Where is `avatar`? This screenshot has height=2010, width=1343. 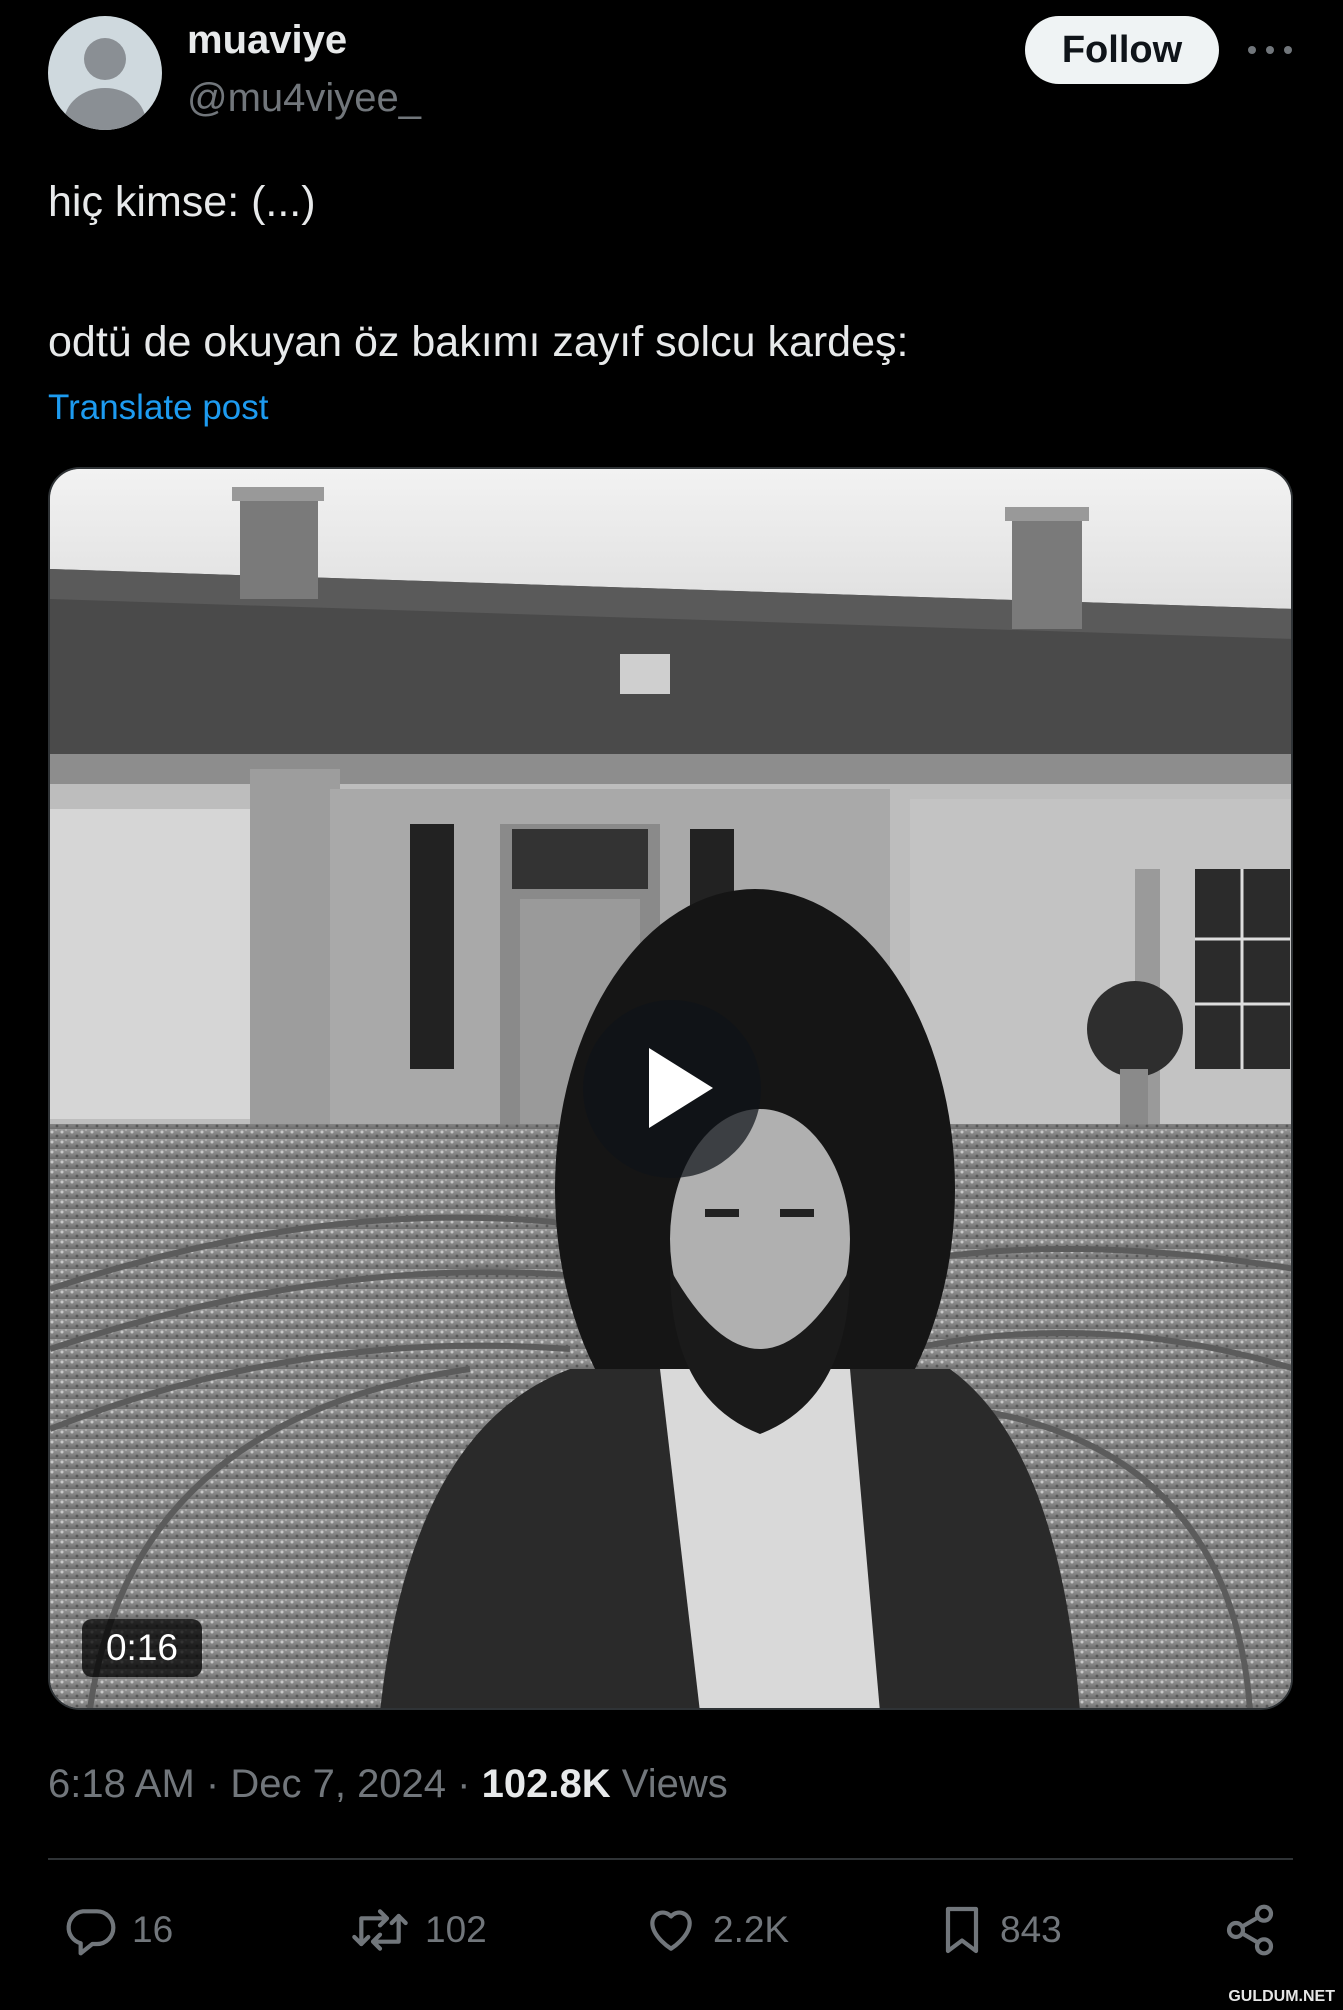
avatar is located at coordinates (105, 73).